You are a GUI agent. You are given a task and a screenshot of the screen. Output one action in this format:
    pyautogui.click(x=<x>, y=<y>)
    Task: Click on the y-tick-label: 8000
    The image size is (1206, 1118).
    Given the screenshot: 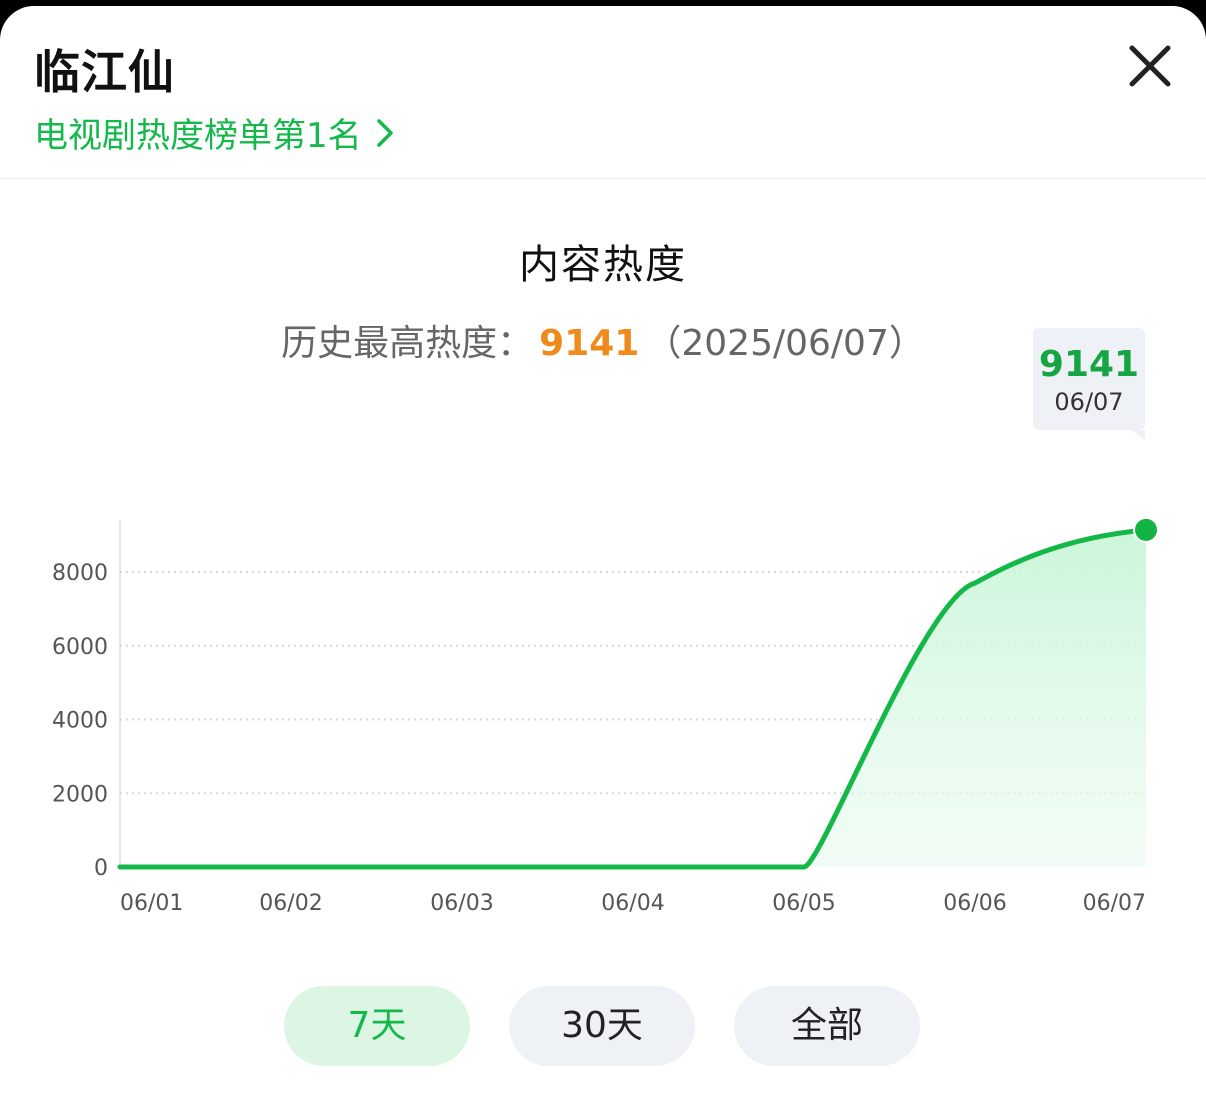 What is the action you would take?
    pyautogui.click(x=80, y=573)
    